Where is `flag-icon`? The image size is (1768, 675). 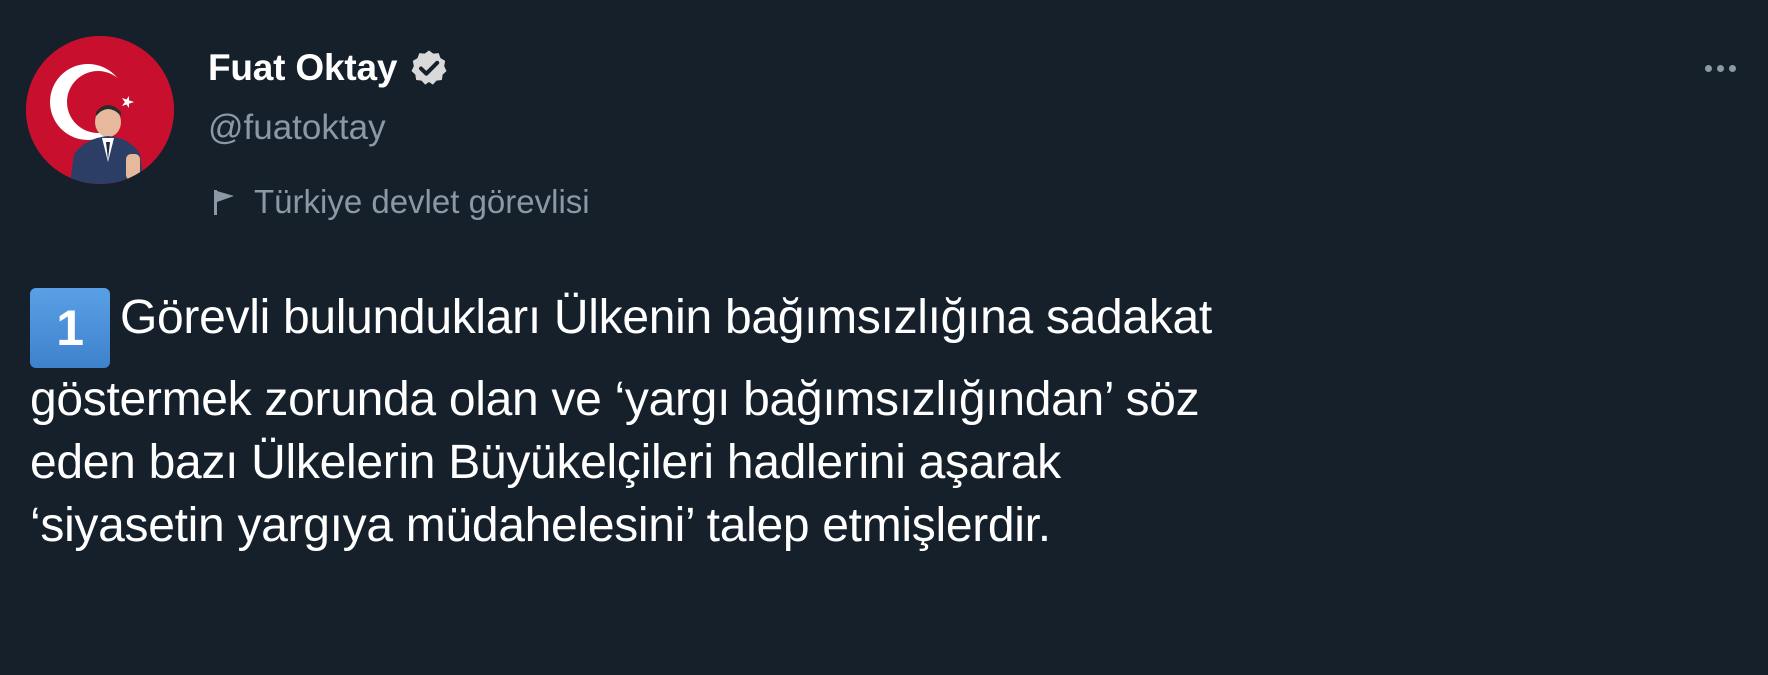
flag-icon is located at coordinates (225, 202).